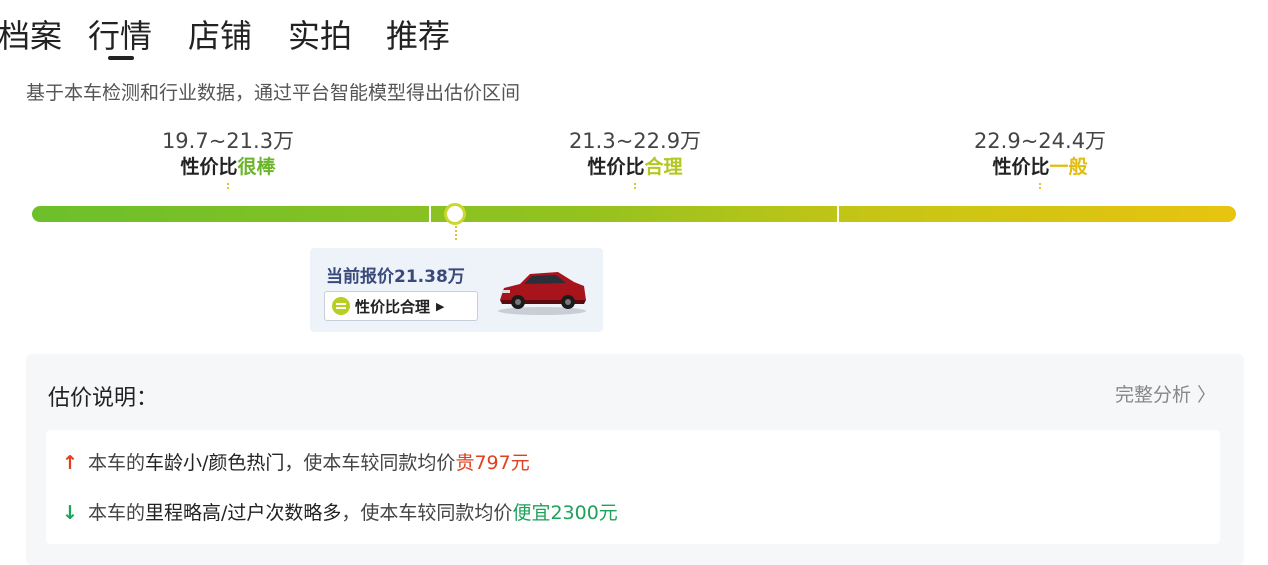  What do you see at coordinates (103, 398) in the screenshot?
I see `panel-title: 估价说明：` at bounding box center [103, 398].